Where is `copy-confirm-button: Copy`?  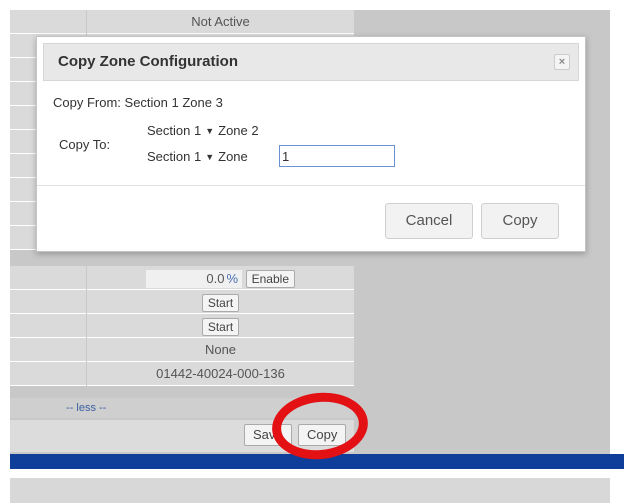 copy-confirm-button: Copy is located at coordinates (520, 221).